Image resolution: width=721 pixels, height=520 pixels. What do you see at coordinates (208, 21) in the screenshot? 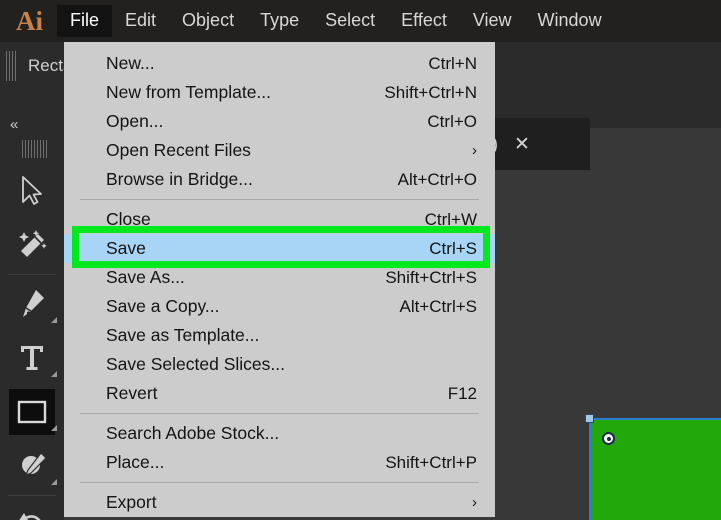
I see `menubar-item-object: Object` at bounding box center [208, 21].